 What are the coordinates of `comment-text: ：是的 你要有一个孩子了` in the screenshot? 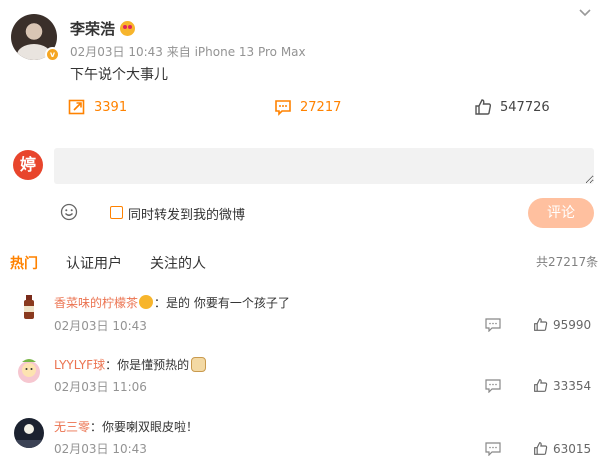 It's located at (222, 303).